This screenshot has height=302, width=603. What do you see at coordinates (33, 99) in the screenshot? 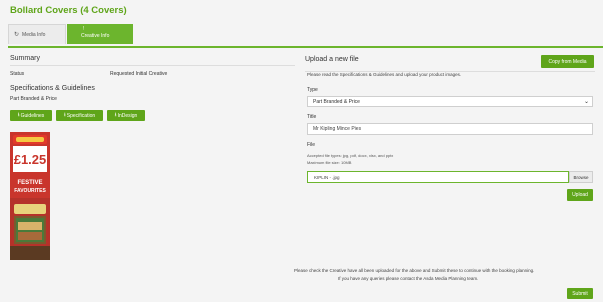
I see `specifications-text: Part Branded & Price` at bounding box center [33, 99].